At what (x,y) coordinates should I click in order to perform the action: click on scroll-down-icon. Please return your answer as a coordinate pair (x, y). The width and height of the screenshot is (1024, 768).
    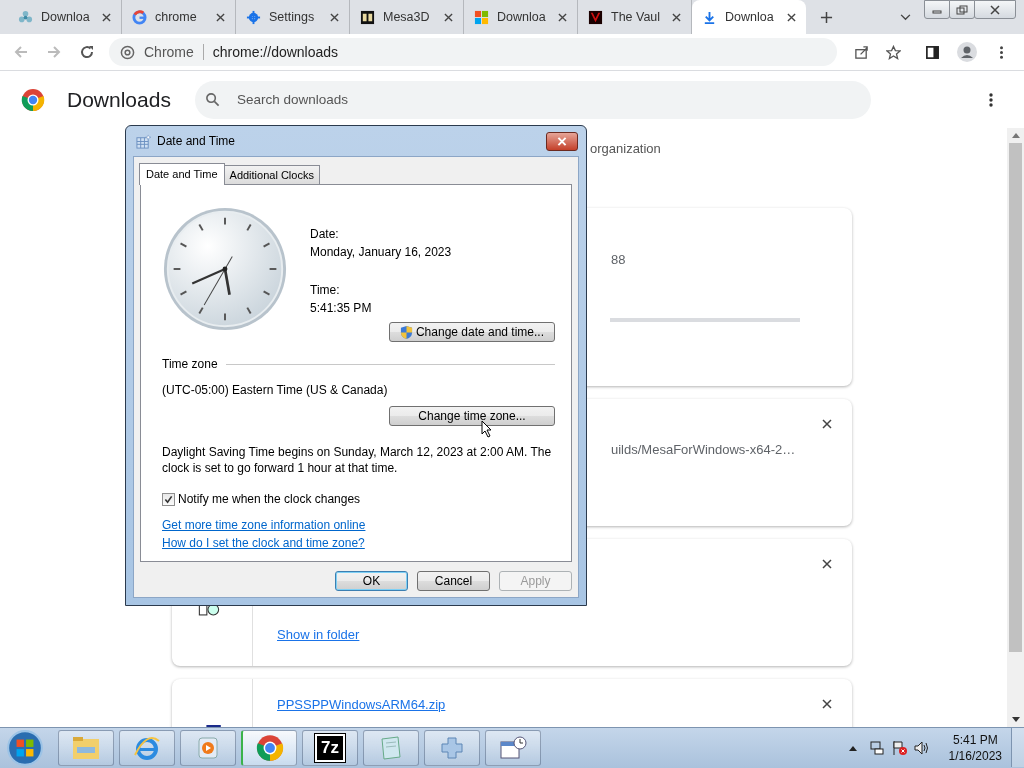
    Looking at the image, I should click on (1015, 719).